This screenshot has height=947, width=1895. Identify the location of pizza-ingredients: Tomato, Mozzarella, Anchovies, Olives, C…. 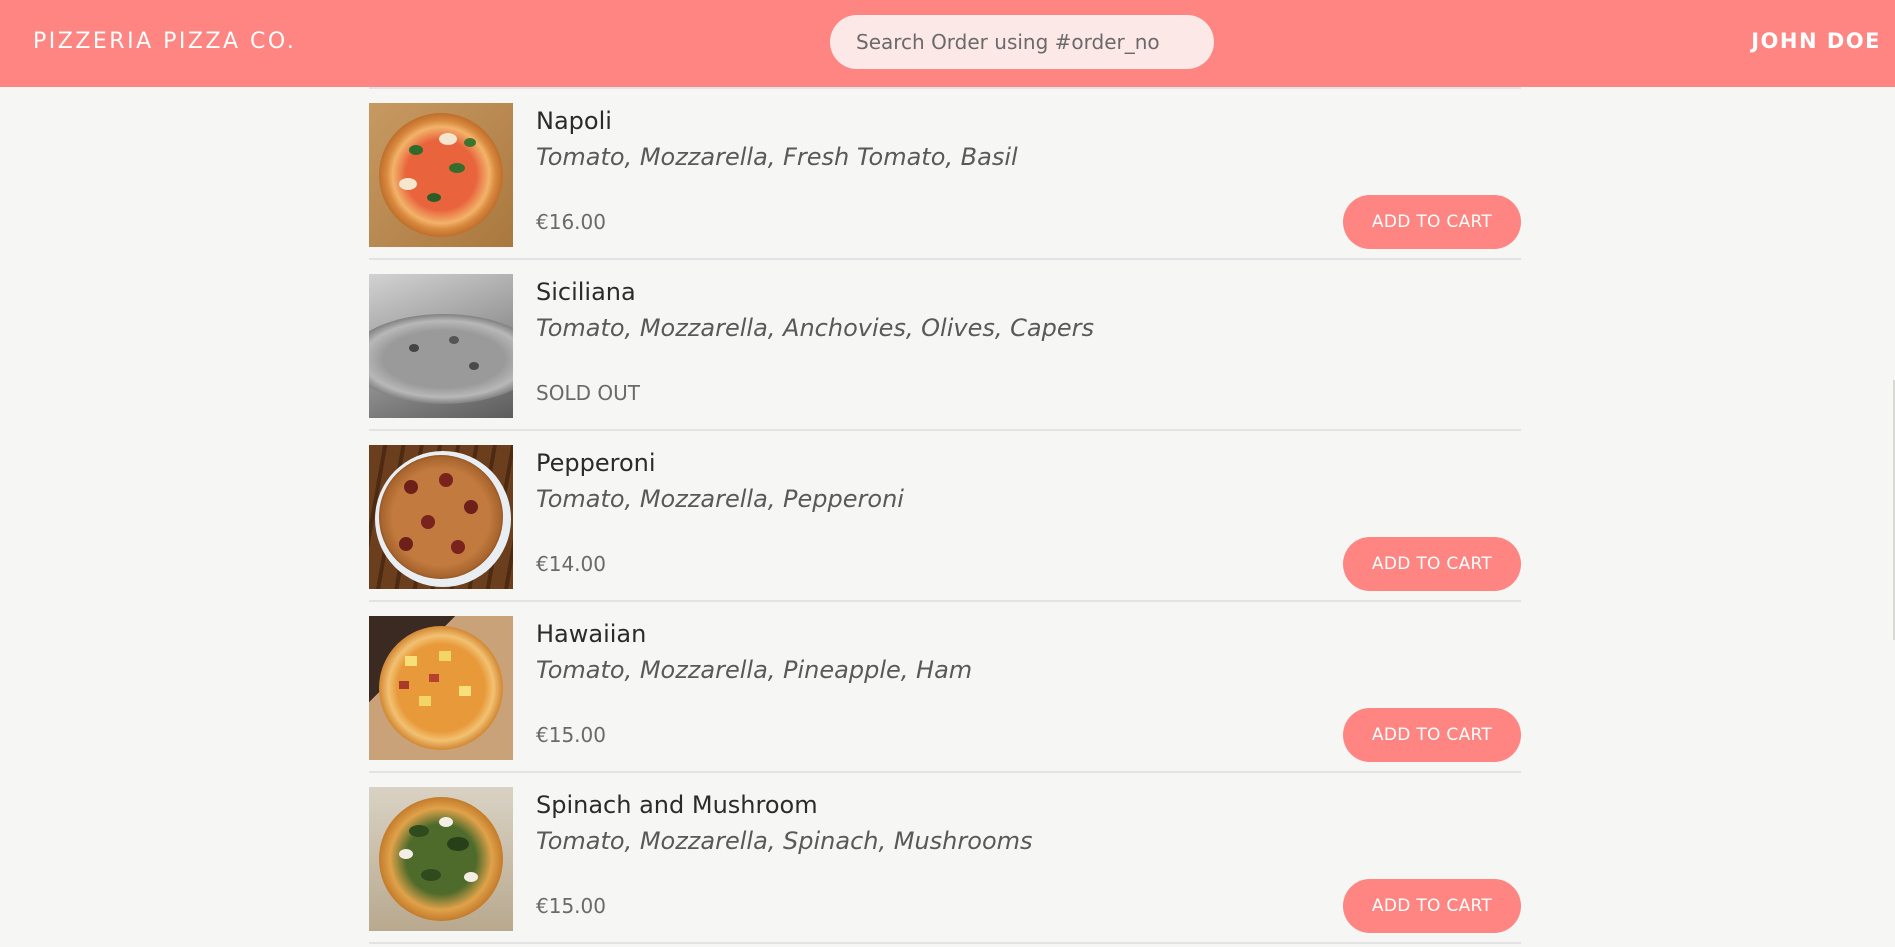
(815, 328).